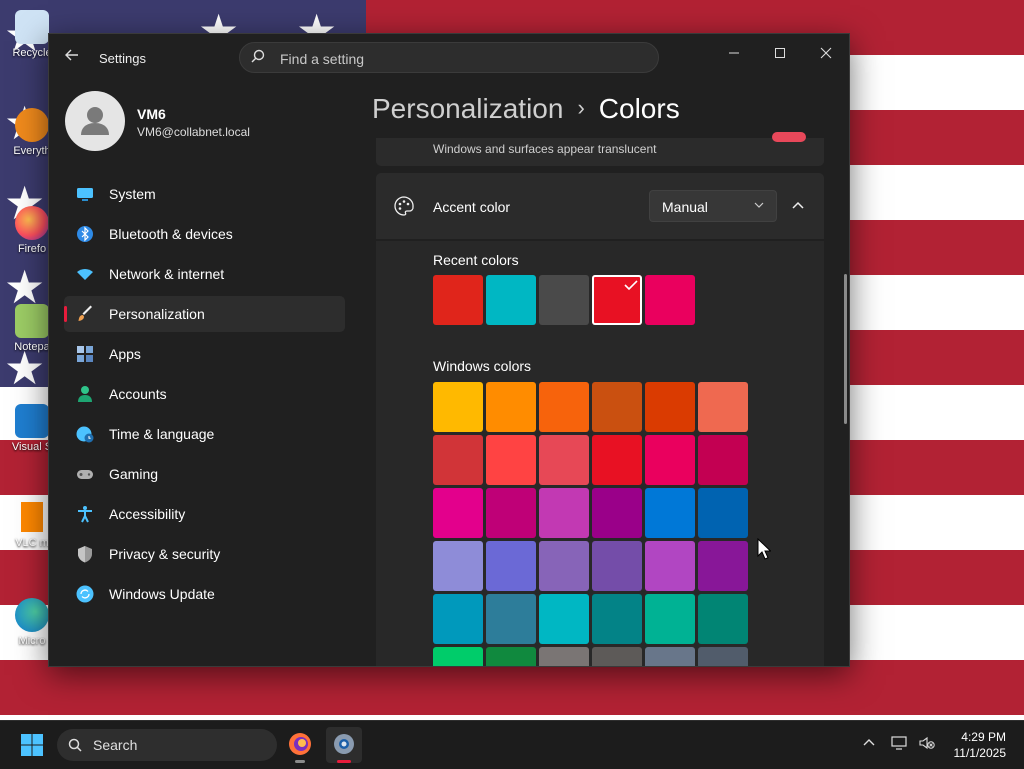 The height and width of the screenshot is (769, 1024). I want to click on sidebar-item-accessibility: Accessibility, so click(204, 514).